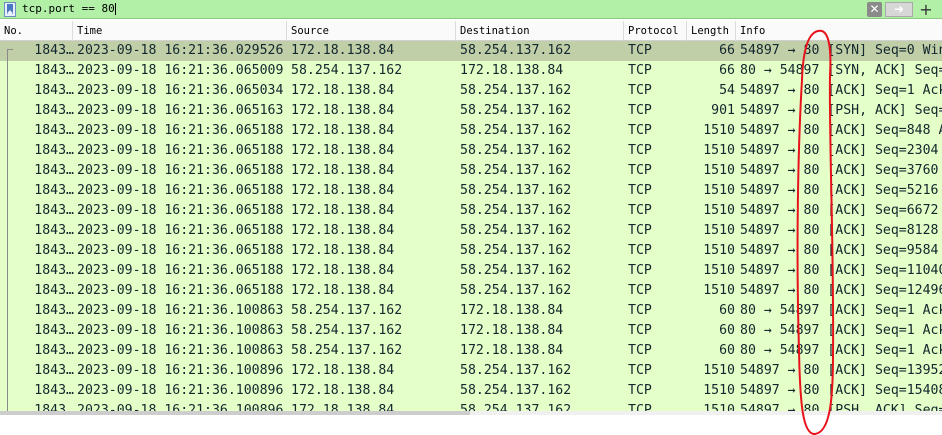 This screenshot has width=942, height=435. I want to click on packet-info: 54897 → 80 [SYN] Seq=0 Win=, so click(841, 50).